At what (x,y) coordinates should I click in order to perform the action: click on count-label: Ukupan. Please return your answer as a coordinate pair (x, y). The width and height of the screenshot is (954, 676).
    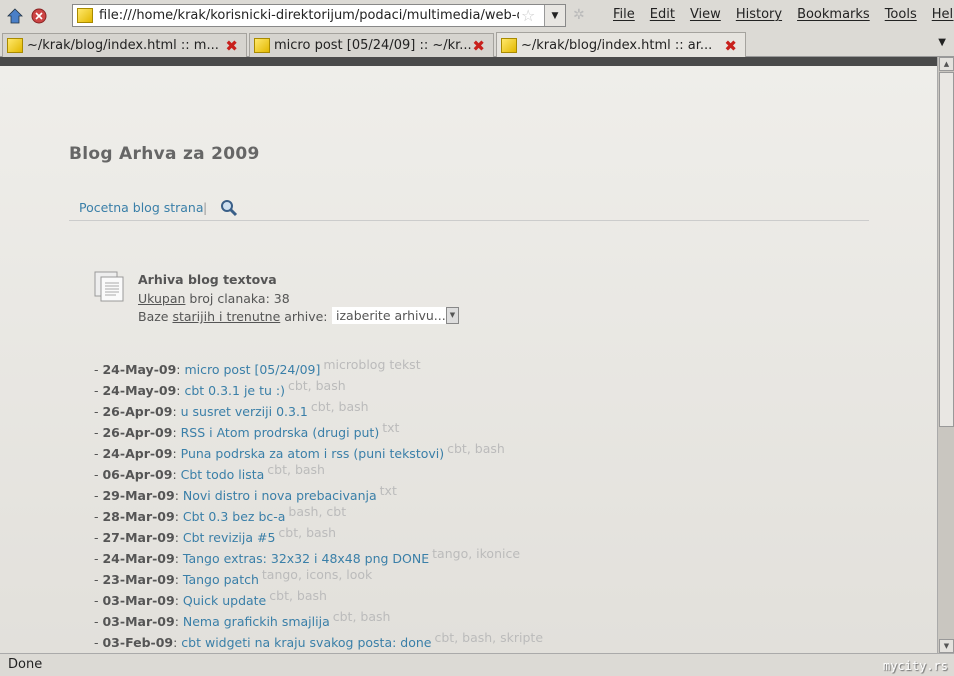
    Looking at the image, I should click on (162, 298).